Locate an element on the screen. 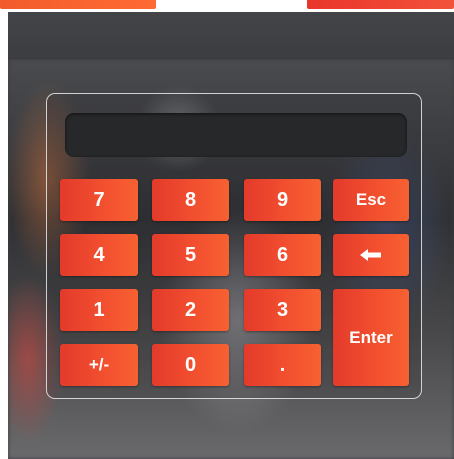 The height and width of the screenshot is (459, 454). top-left-button is located at coordinates (78, 4).